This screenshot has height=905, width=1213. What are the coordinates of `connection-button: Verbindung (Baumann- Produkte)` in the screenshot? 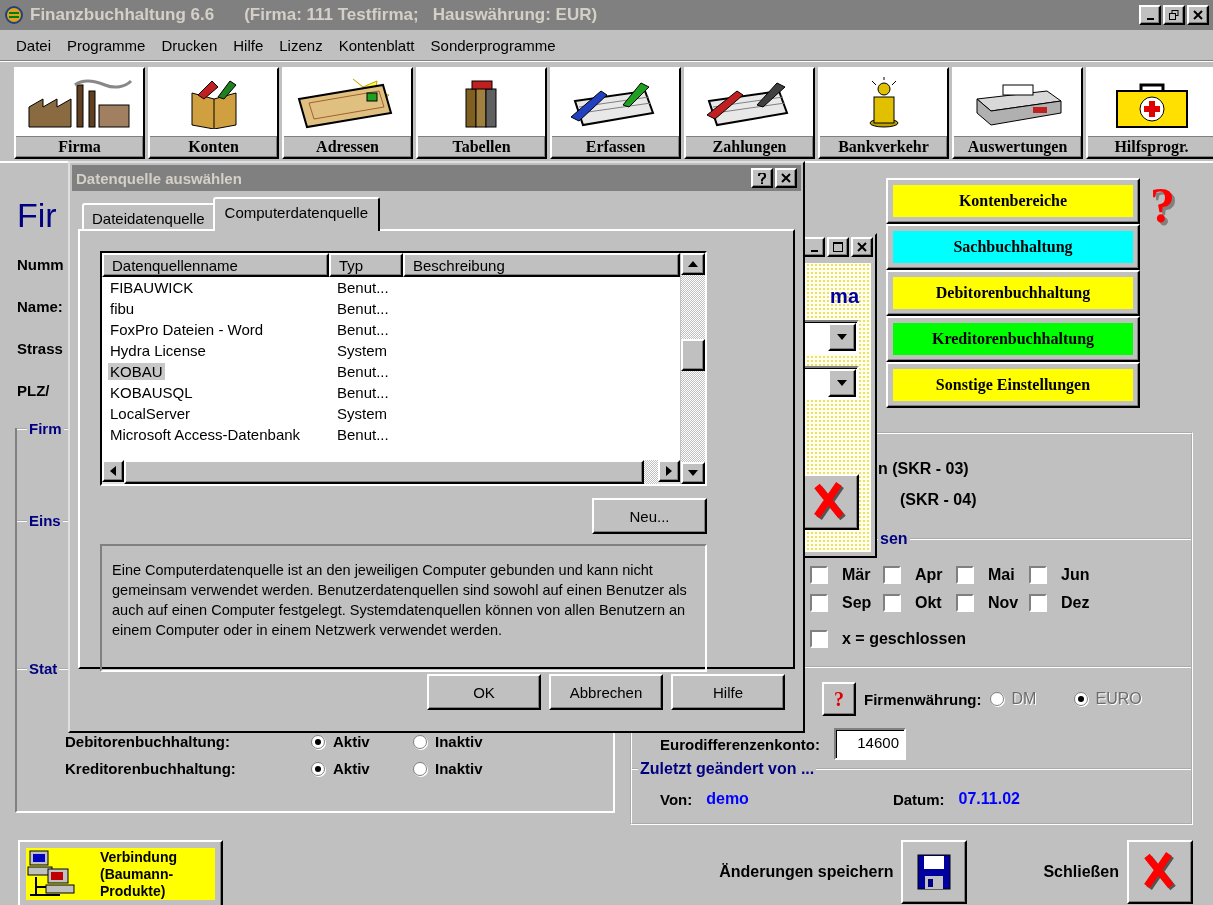 It's located at (120, 872).